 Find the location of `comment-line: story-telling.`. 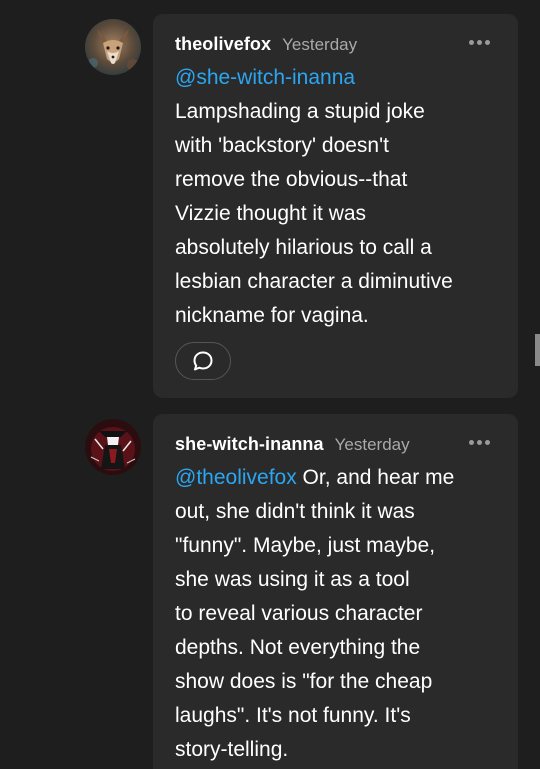

comment-line: story-telling. is located at coordinates (232, 749).